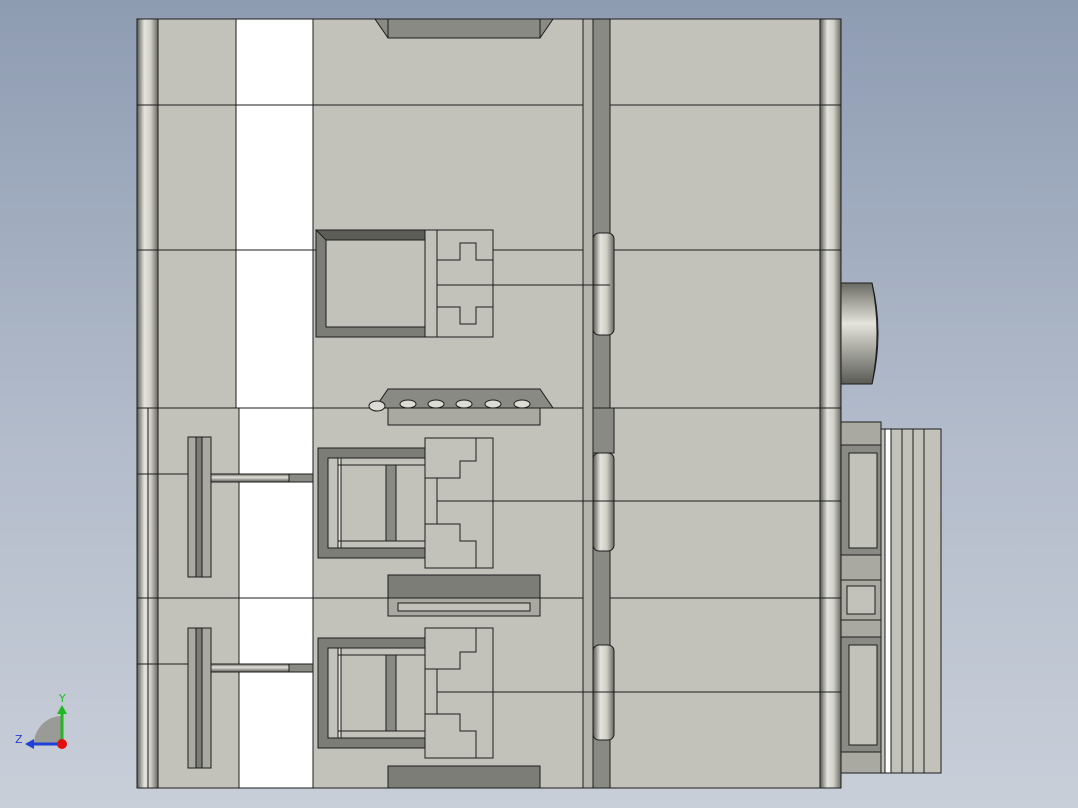 The height and width of the screenshot is (808, 1078). What do you see at coordinates (19, 739) in the screenshot?
I see `z-axis-label: Z` at bounding box center [19, 739].